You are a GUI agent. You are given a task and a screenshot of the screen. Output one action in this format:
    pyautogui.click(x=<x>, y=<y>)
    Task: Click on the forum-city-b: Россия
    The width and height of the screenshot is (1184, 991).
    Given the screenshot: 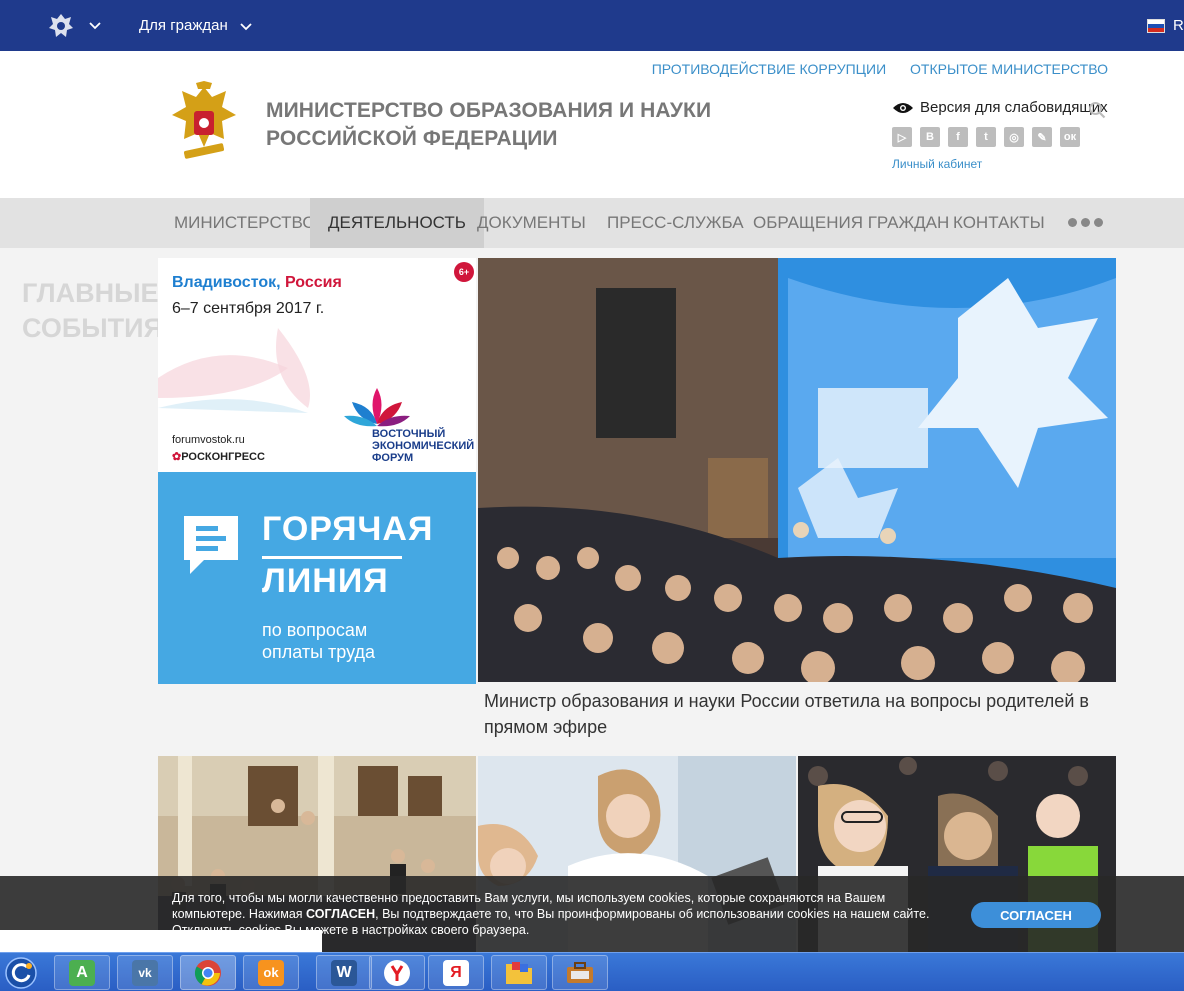 What is the action you would take?
    pyautogui.click(x=313, y=282)
    